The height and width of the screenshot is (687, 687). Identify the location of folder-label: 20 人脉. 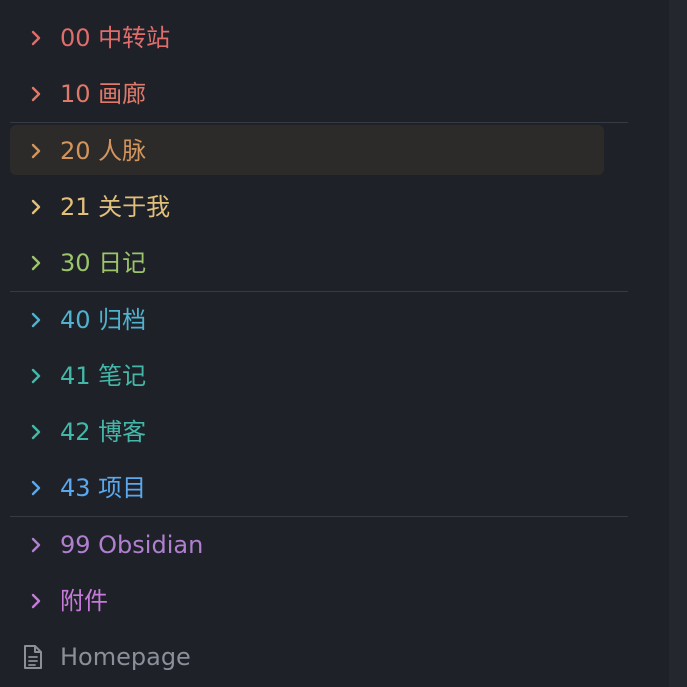
(103, 151).